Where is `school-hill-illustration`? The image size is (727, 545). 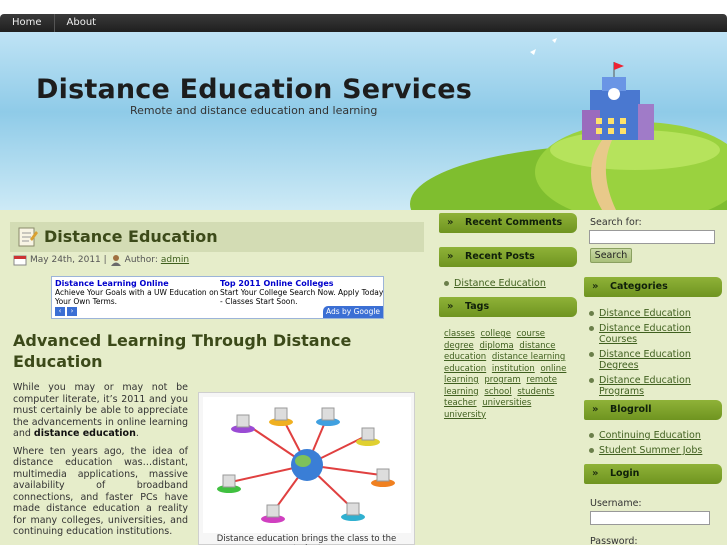
school-hill-illustration is located at coordinates (568, 124).